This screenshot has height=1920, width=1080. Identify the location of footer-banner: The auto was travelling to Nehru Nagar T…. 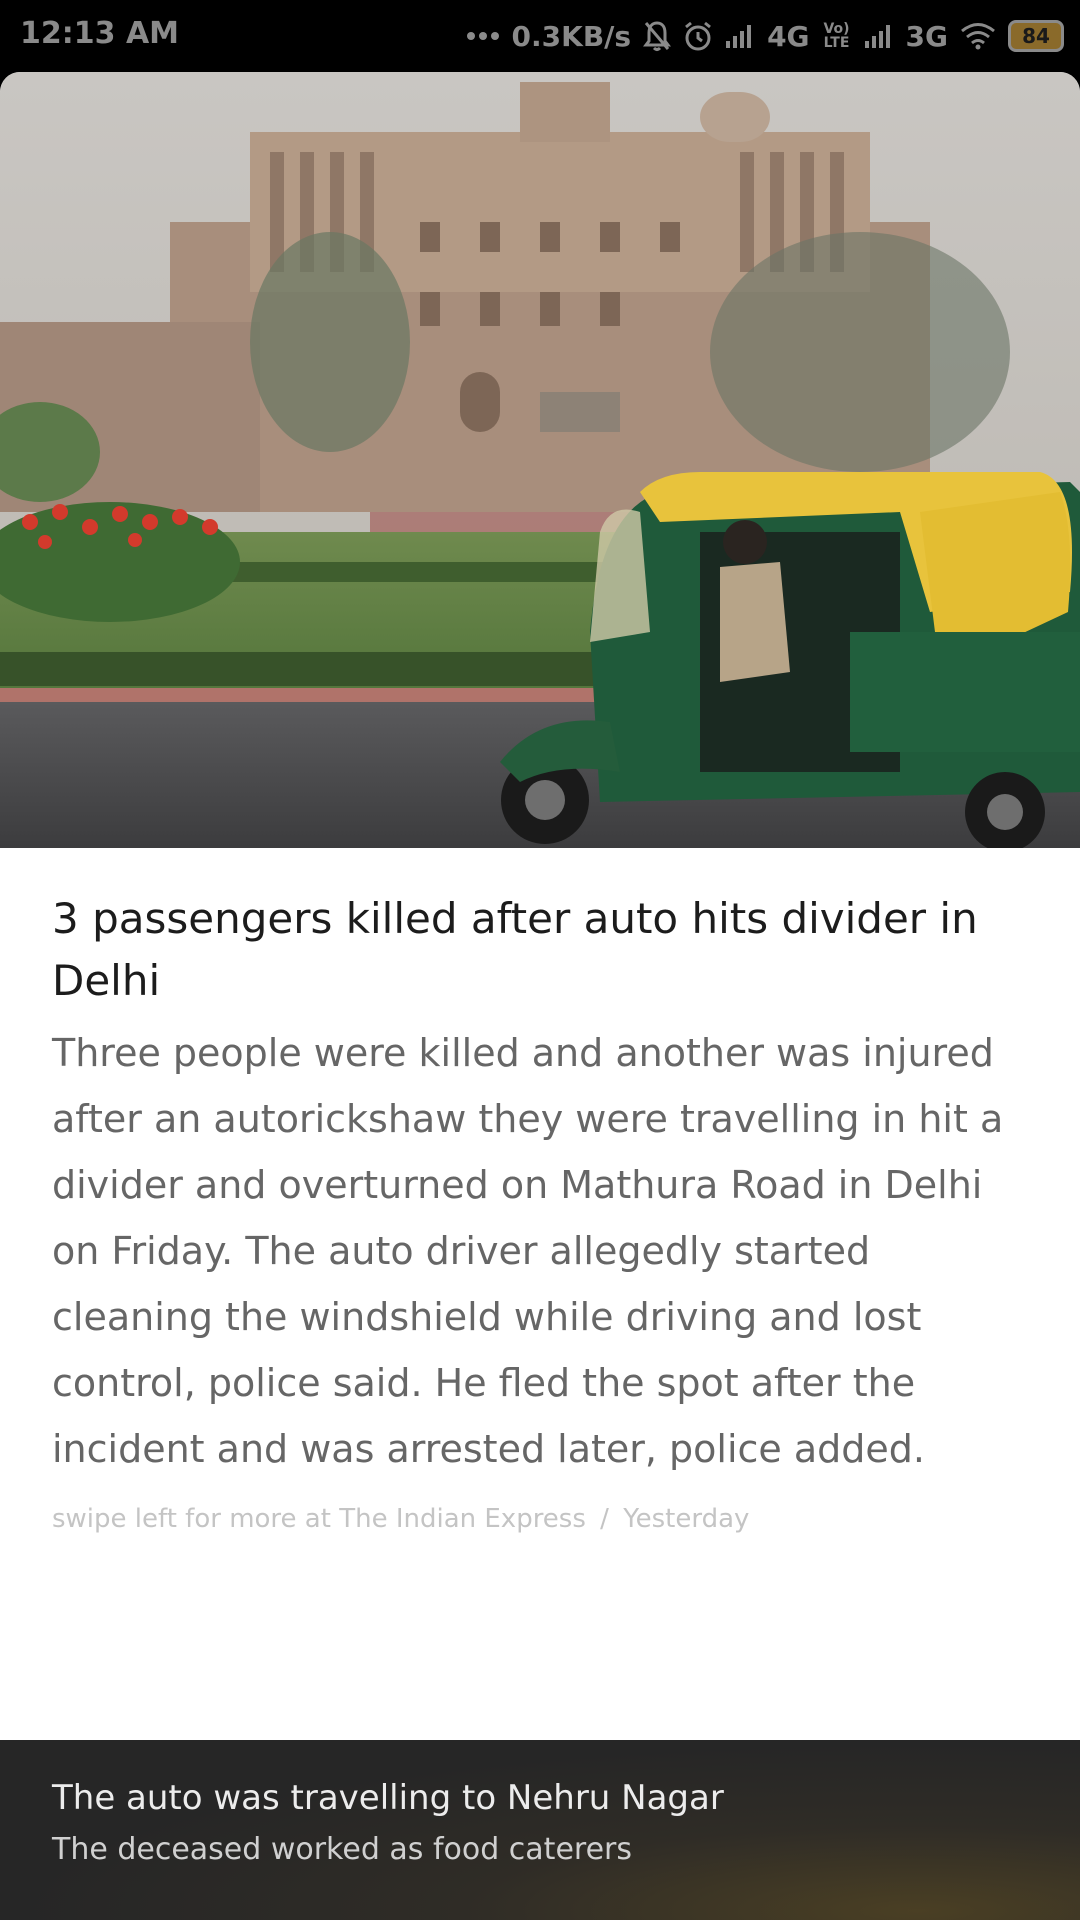
(540, 1830).